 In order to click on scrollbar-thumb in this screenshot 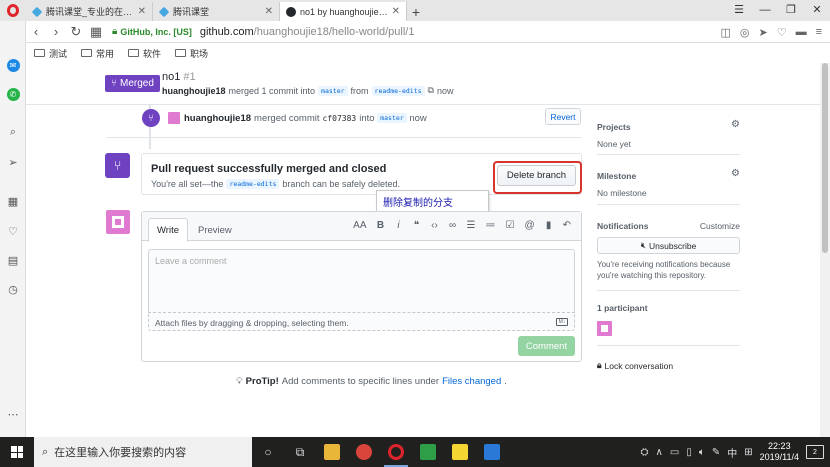, I will do `click(825, 158)`.